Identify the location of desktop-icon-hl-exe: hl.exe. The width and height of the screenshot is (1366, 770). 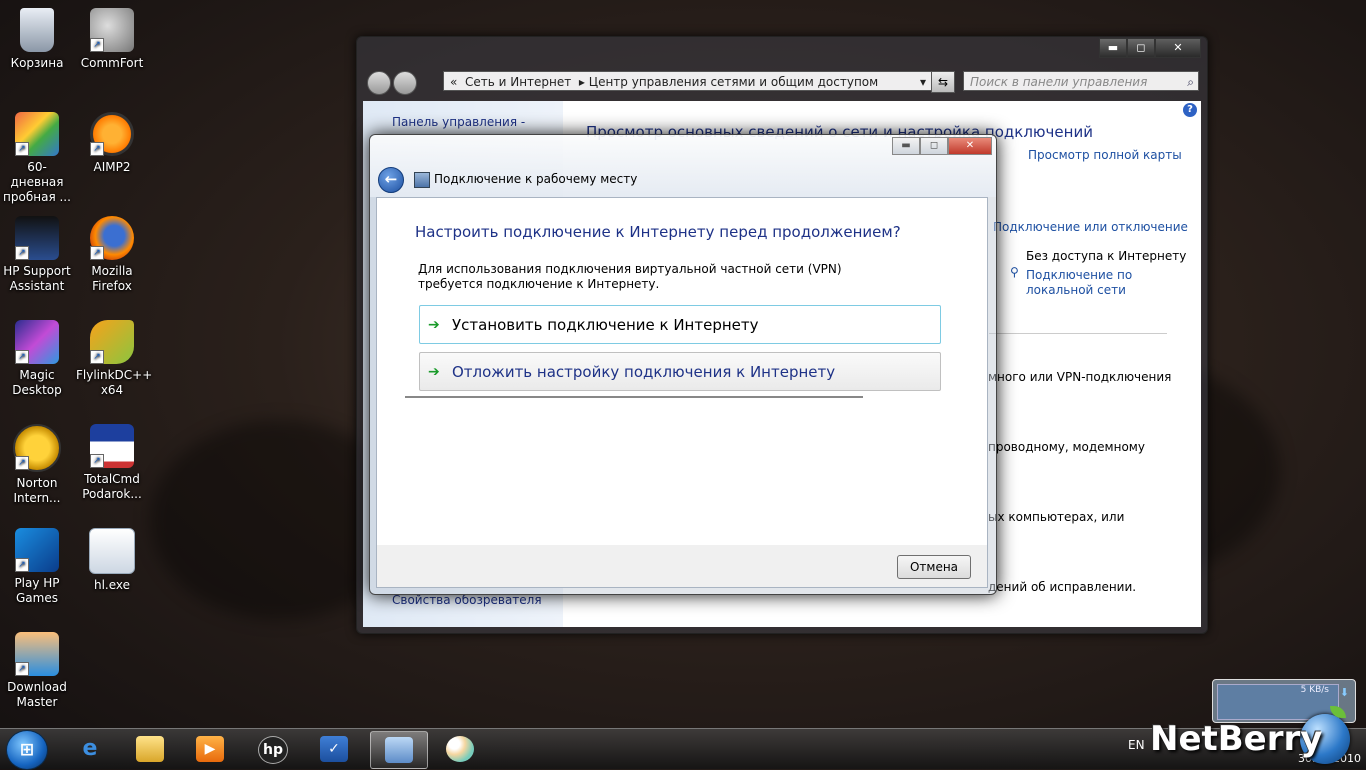
(112, 560).